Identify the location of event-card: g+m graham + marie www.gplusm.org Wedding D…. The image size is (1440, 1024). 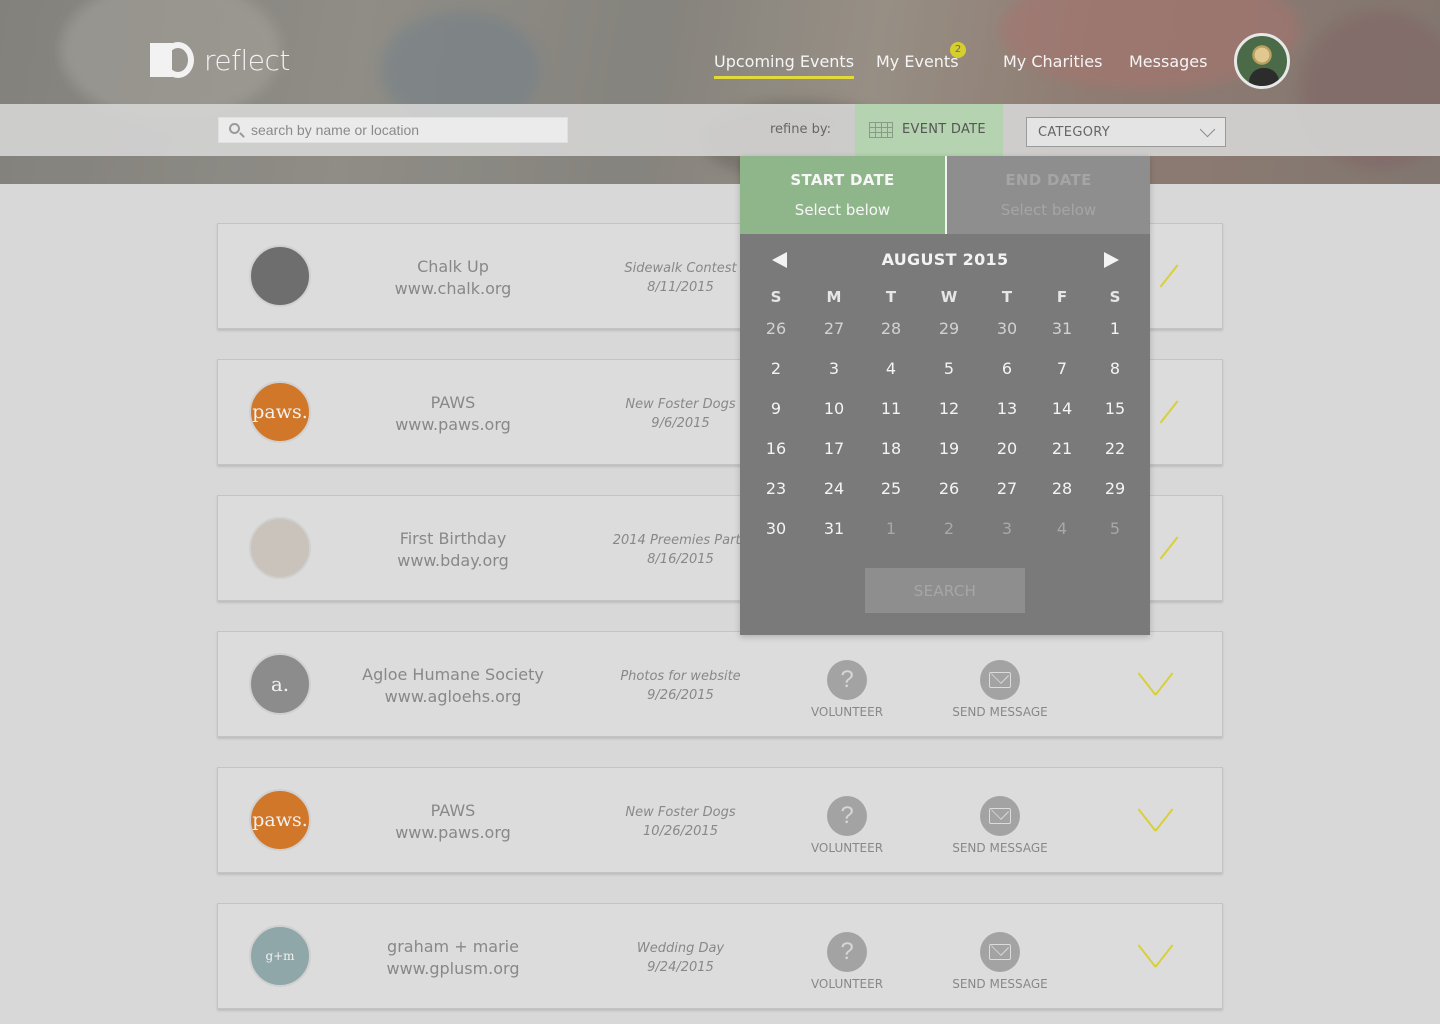
(720, 956).